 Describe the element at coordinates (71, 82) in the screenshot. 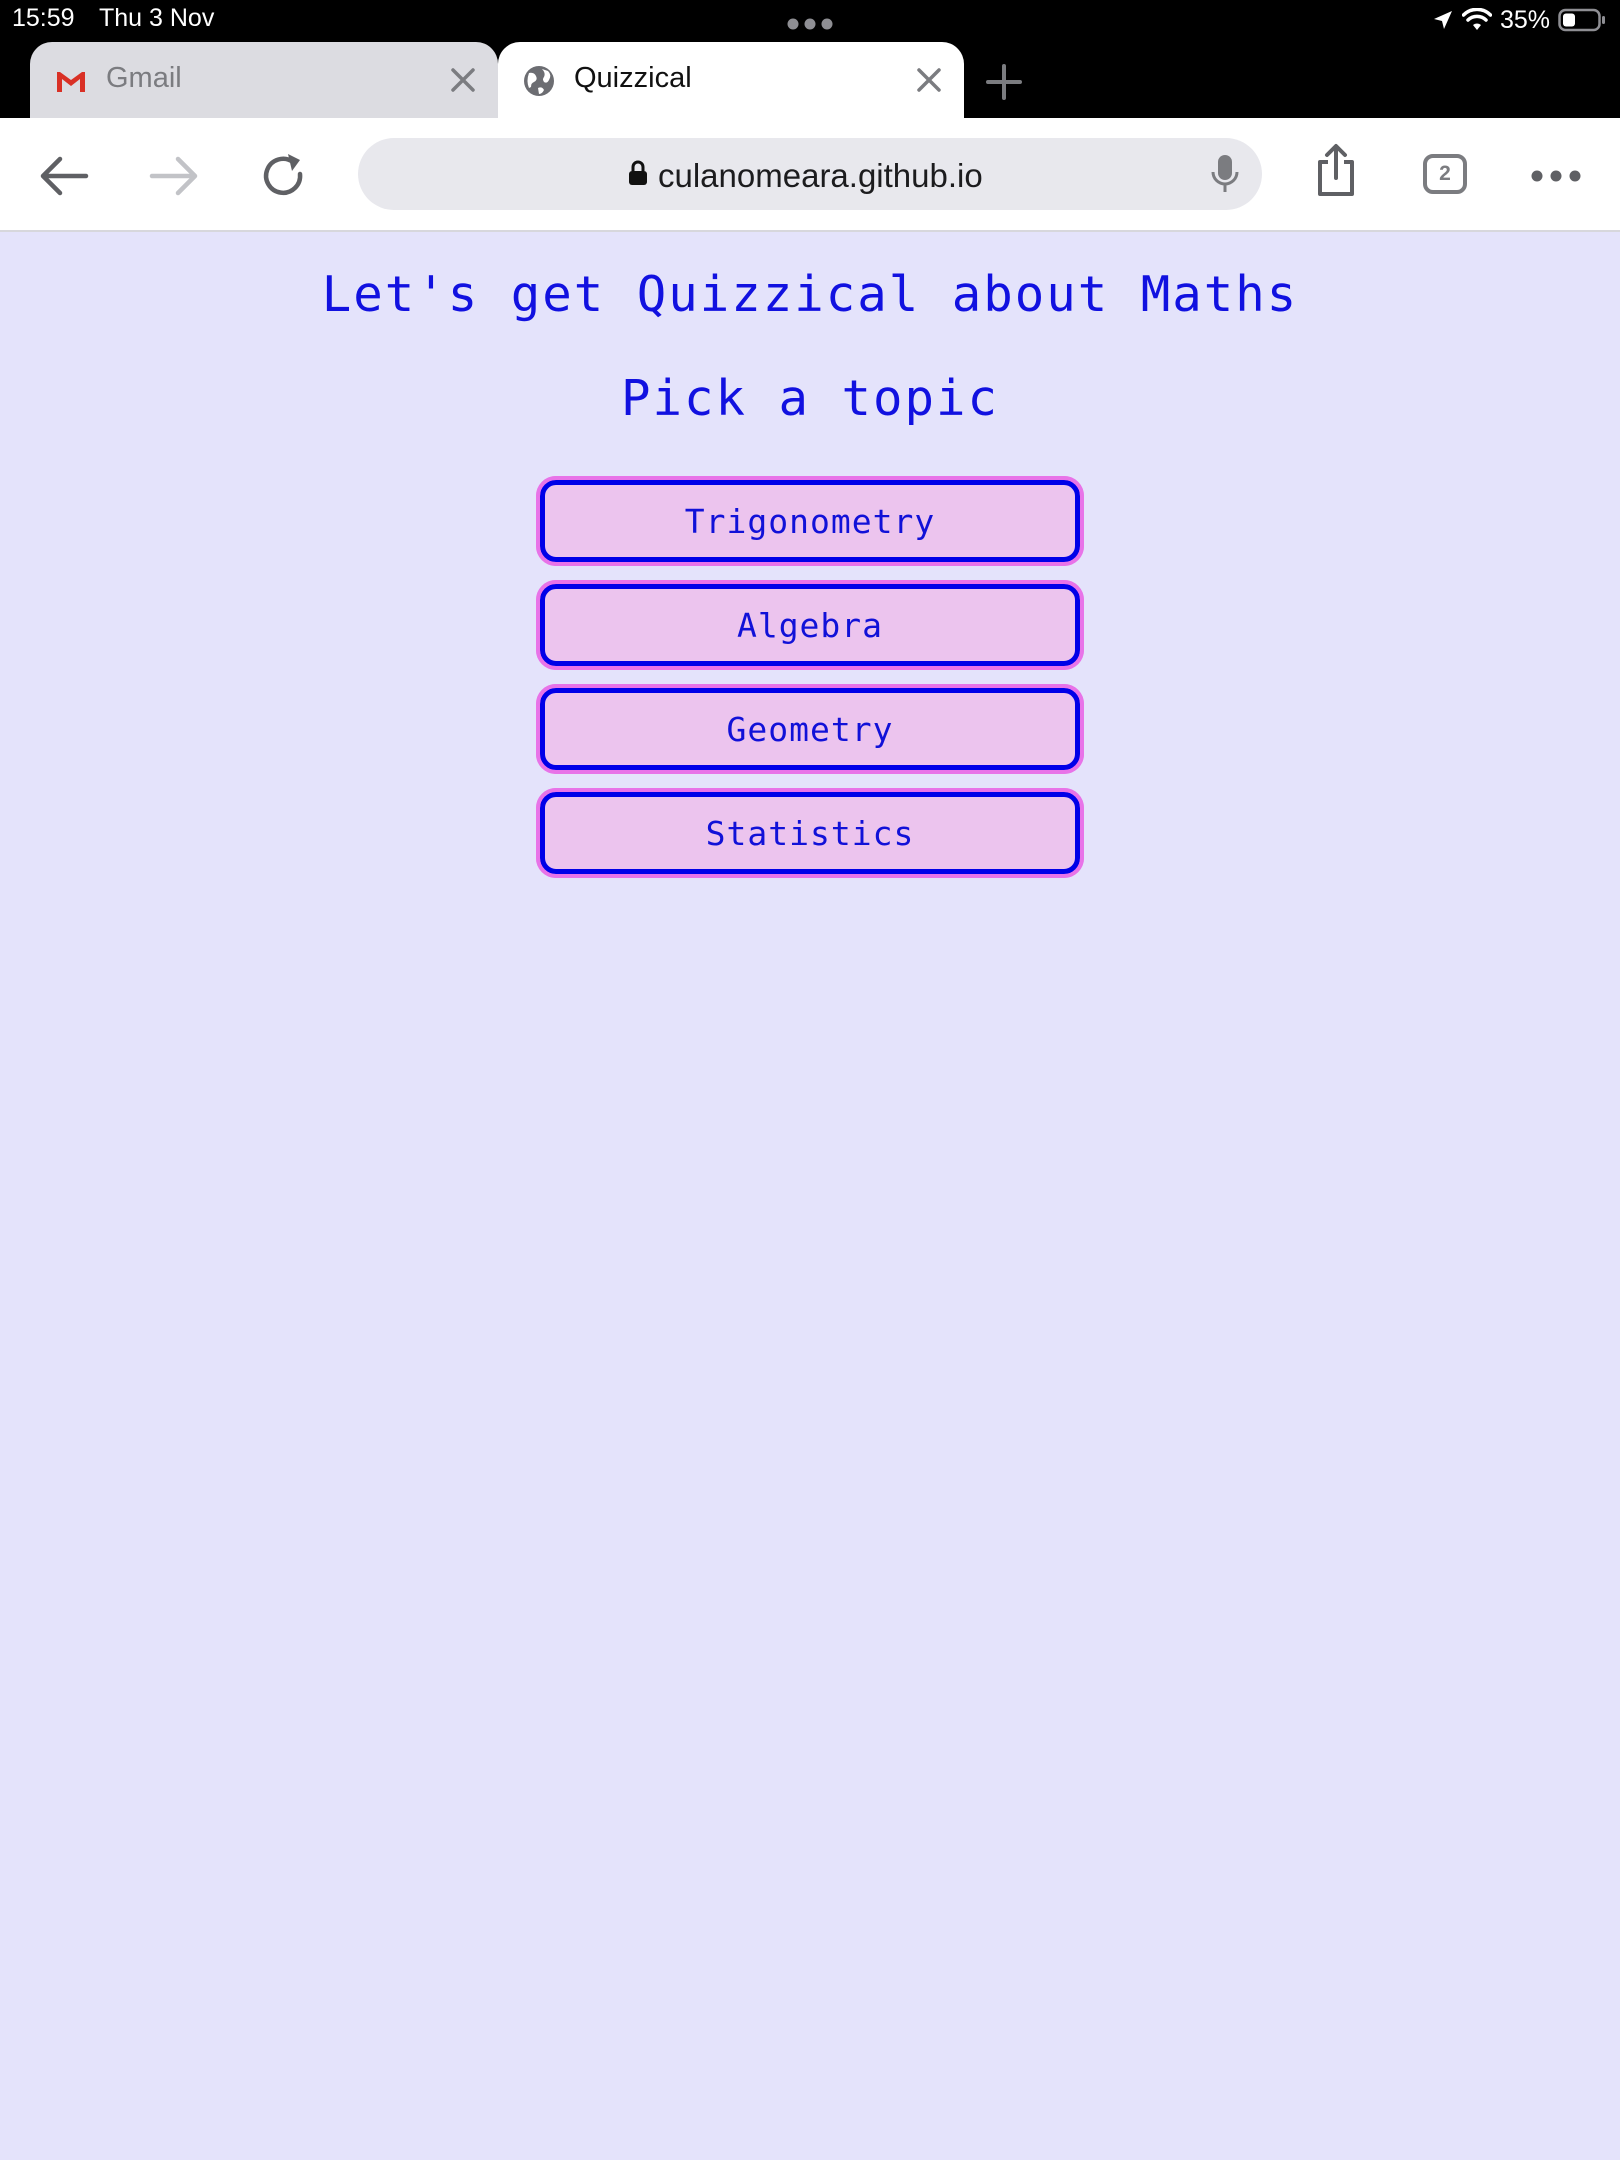

I see `gmail-icon` at that location.